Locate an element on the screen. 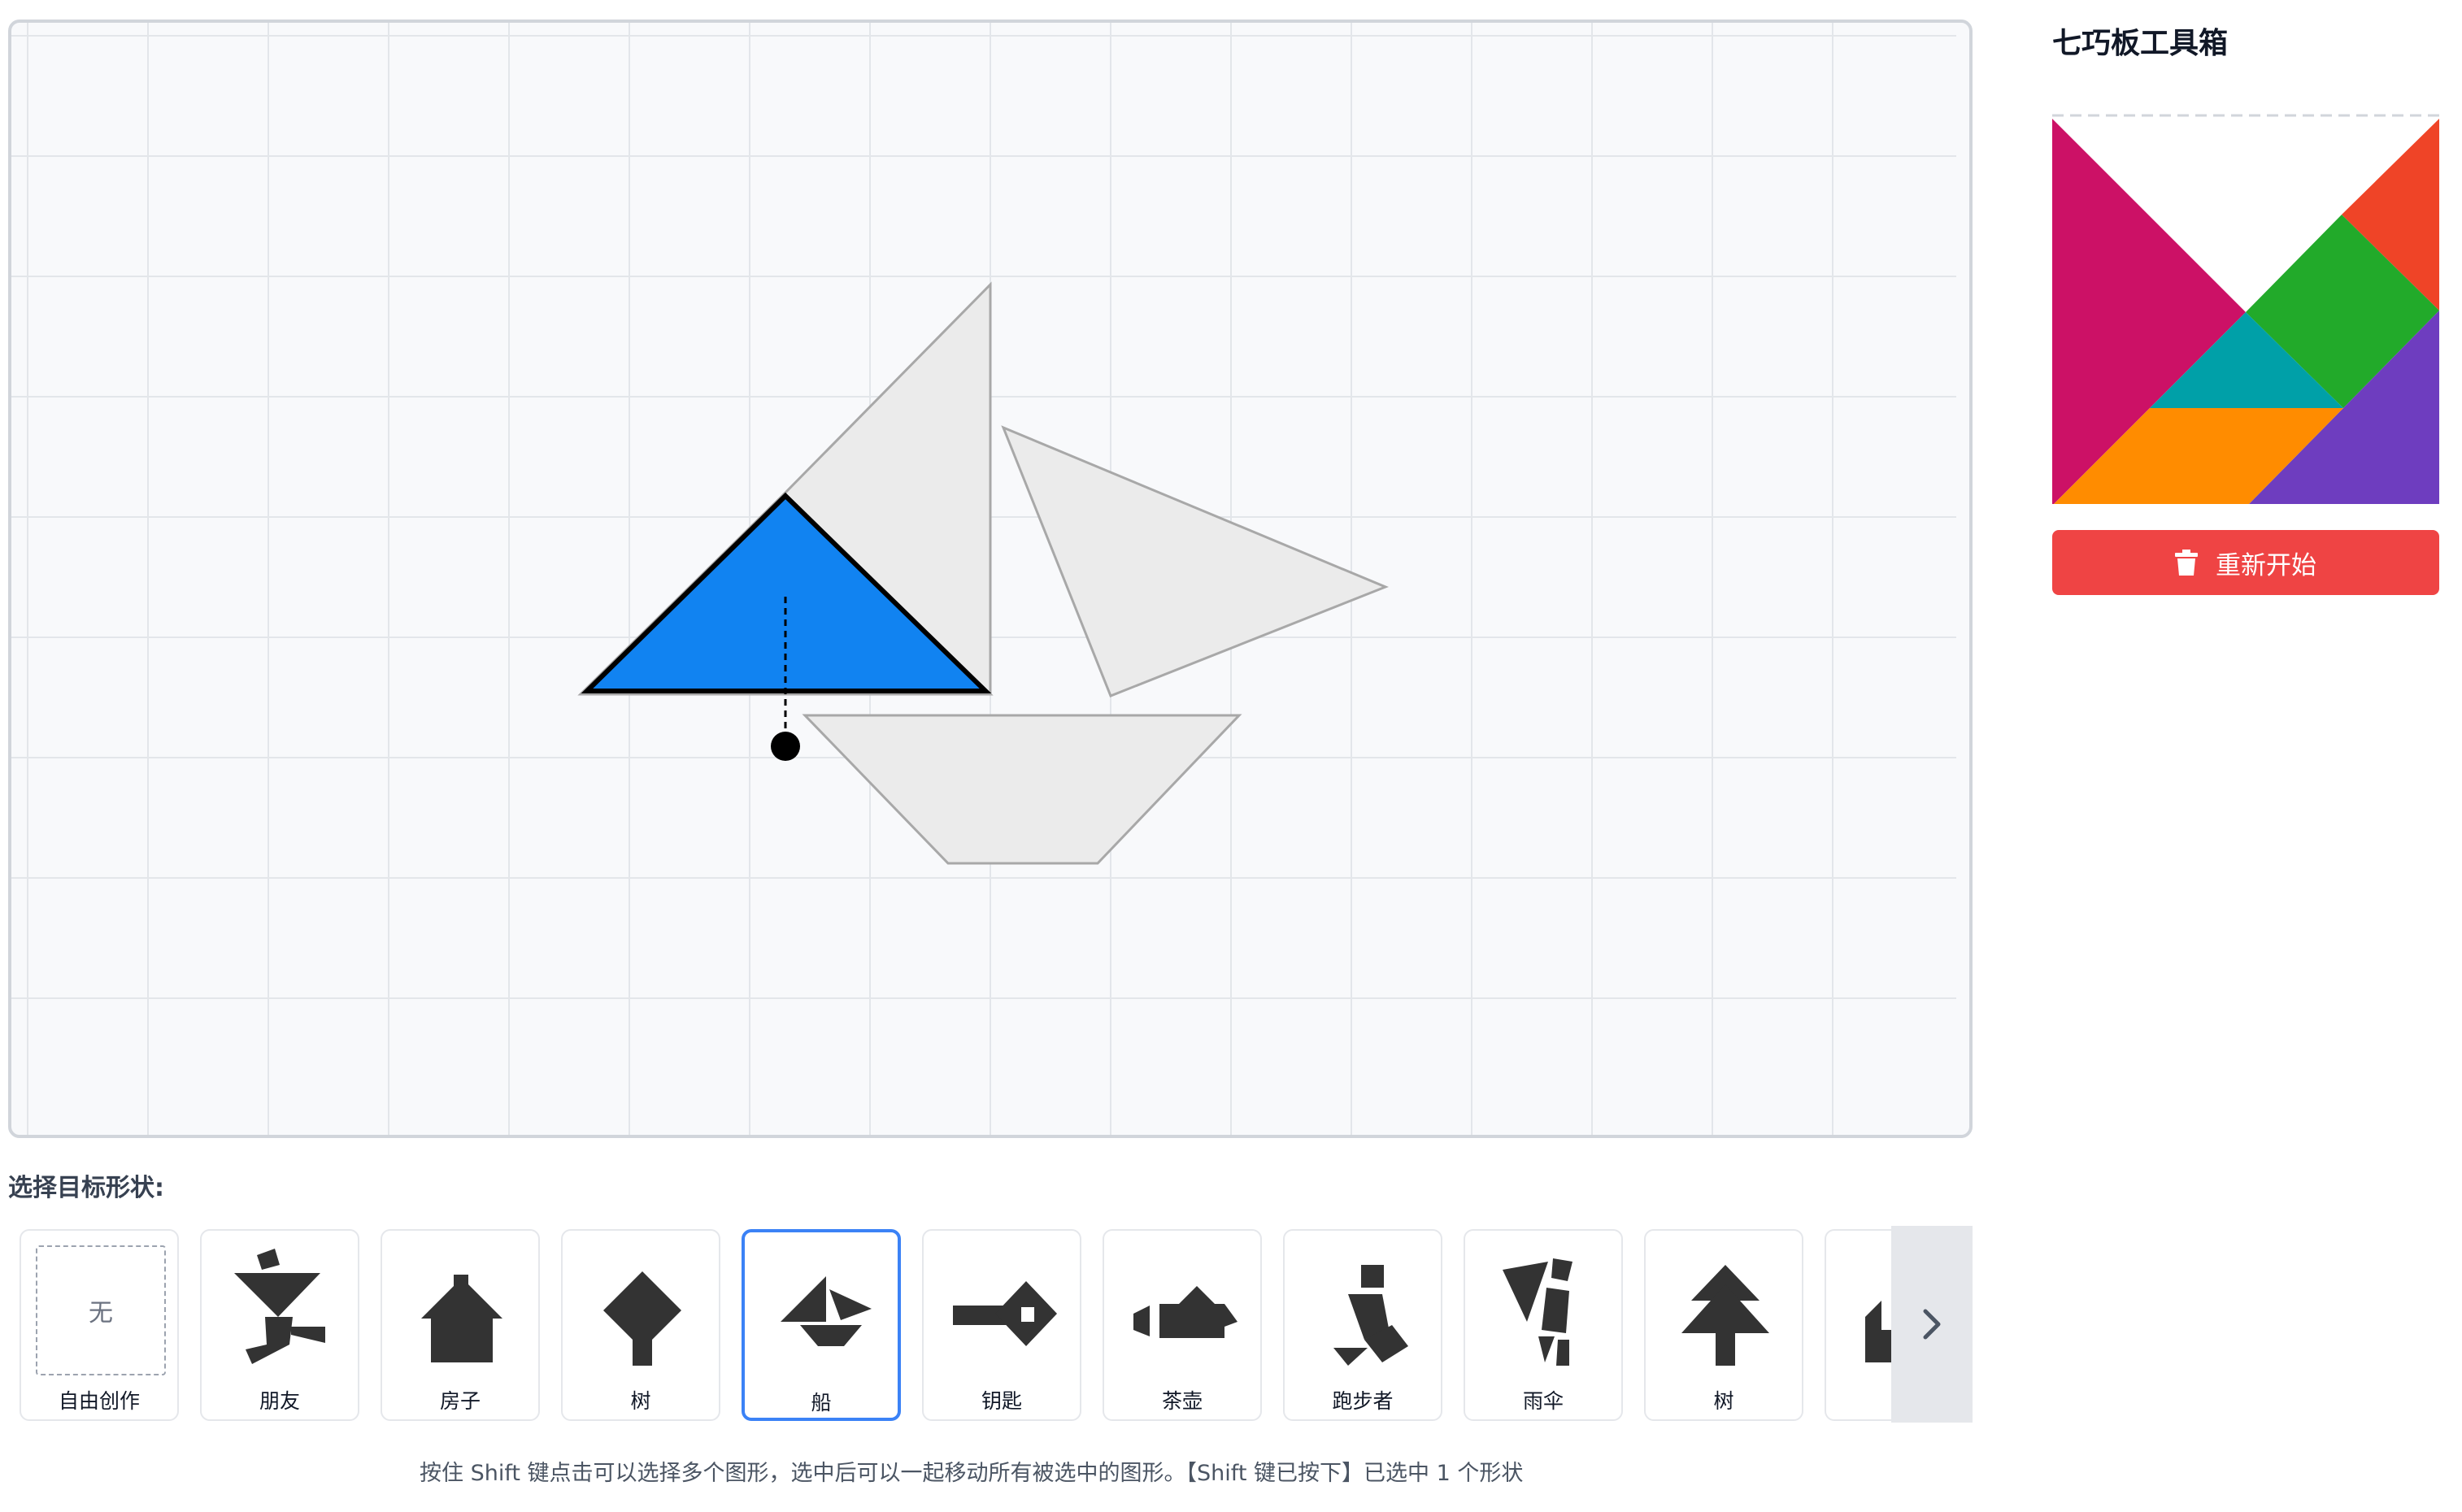 The width and height of the screenshot is (2462, 1512). rotation-handle is located at coordinates (785, 746).